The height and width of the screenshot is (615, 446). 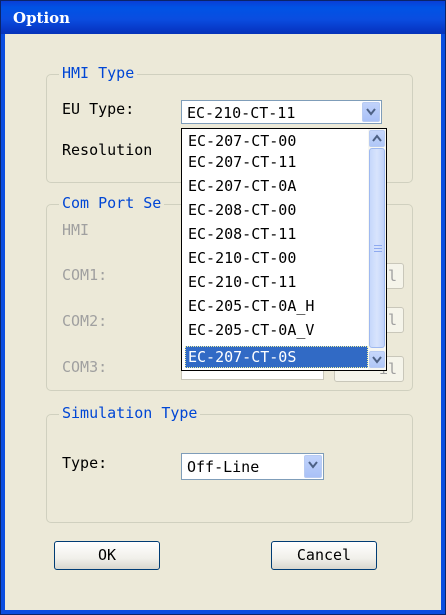 What do you see at coordinates (276, 357) in the screenshot?
I see `dropdown-option-highlighted: EC-207-CT-0S` at bounding box center [276, 357].